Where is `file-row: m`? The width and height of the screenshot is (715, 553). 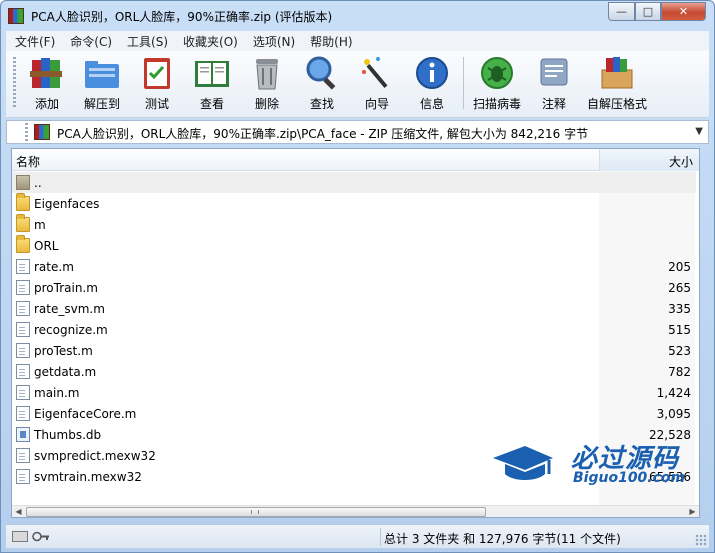
file-row: m is located at coordinates (354, 224).